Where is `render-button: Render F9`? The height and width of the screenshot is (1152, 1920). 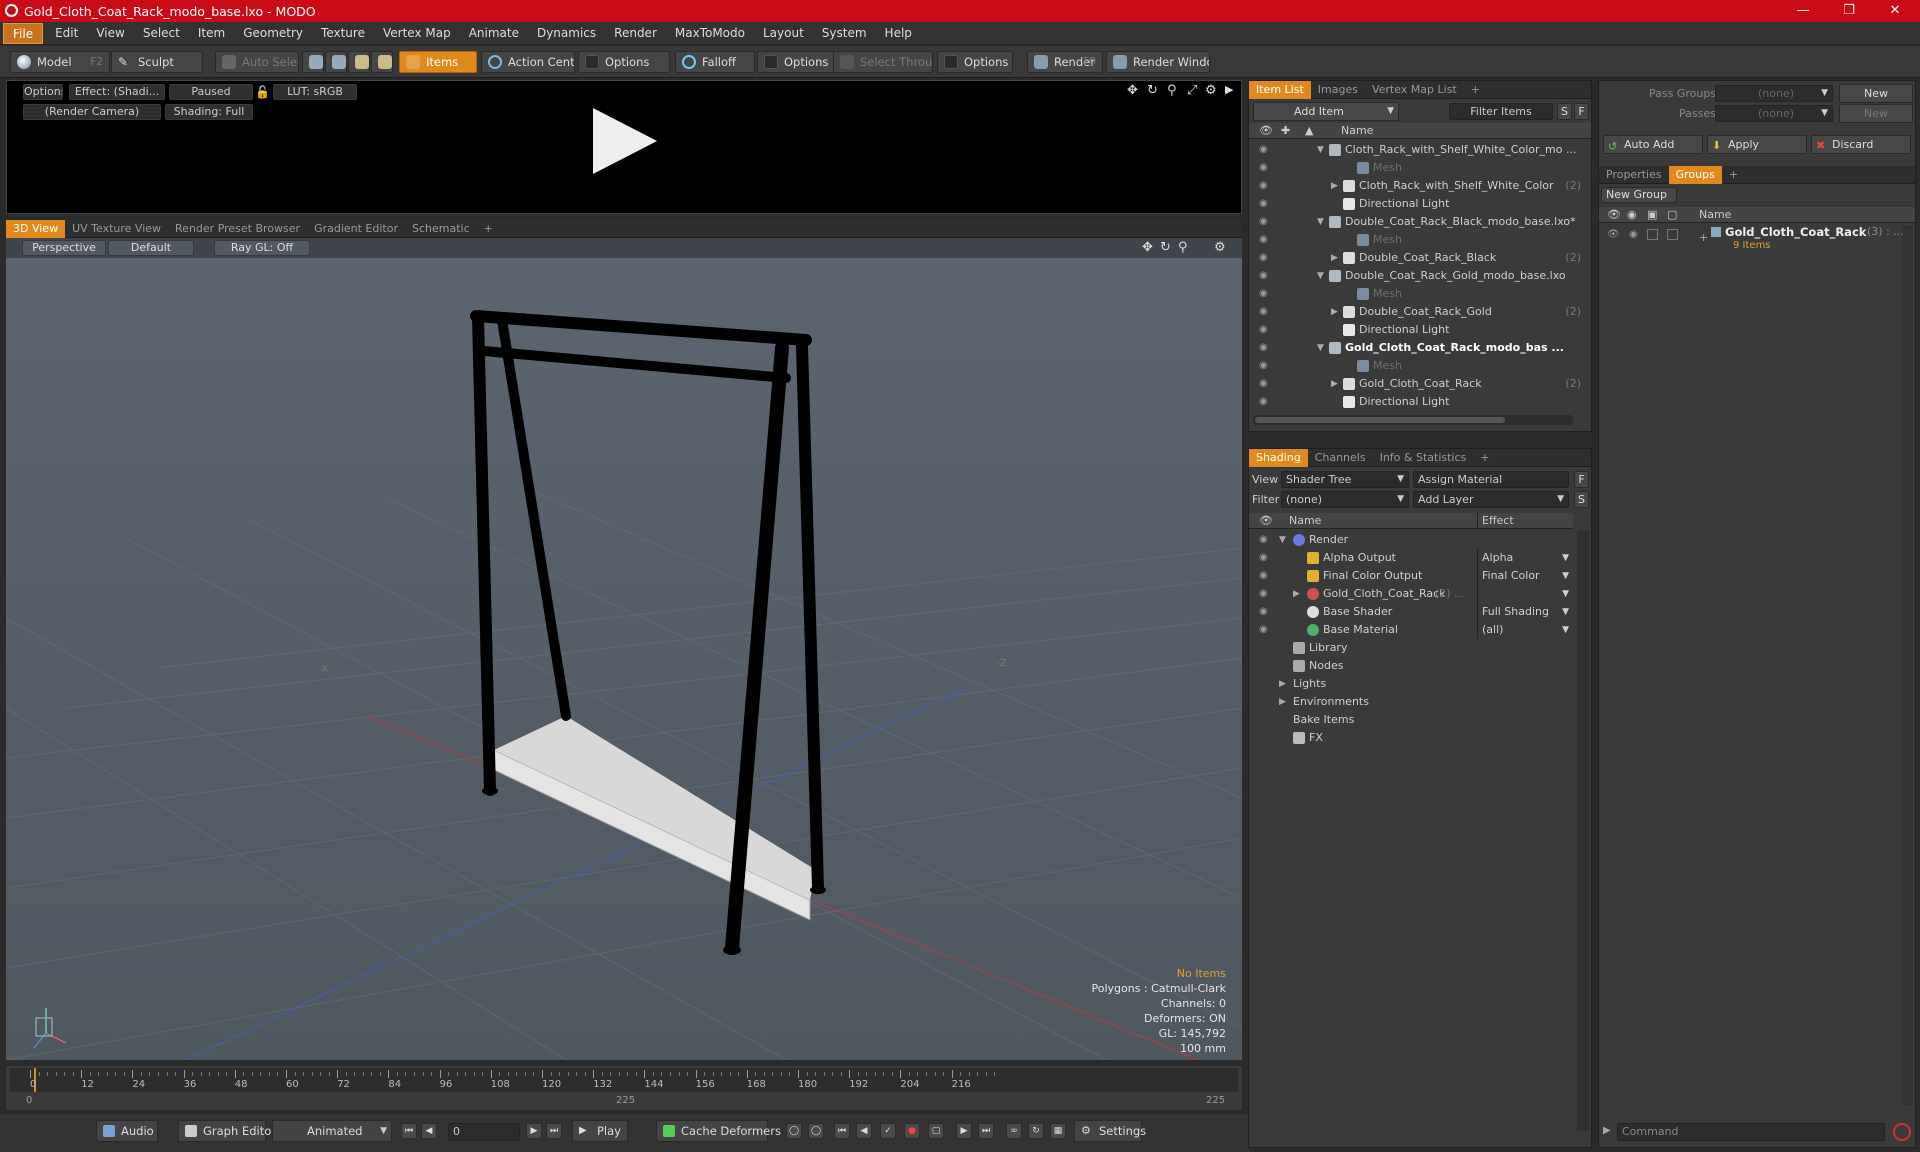
render-button: Render F9 is located at coordinates (1065, 62).